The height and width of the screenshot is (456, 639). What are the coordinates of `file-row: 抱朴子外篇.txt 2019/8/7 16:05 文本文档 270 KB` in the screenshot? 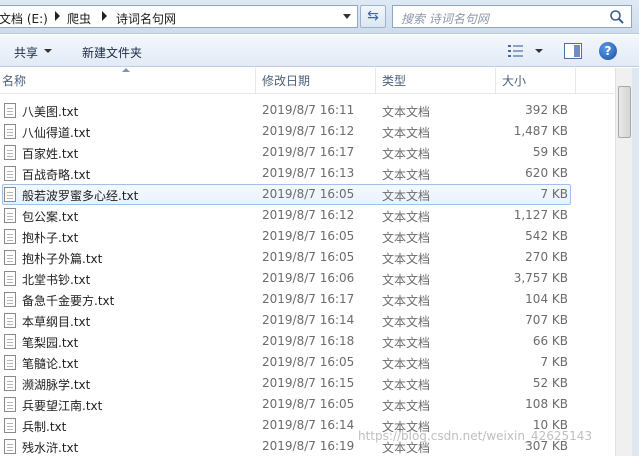 It's located at (307, 257).